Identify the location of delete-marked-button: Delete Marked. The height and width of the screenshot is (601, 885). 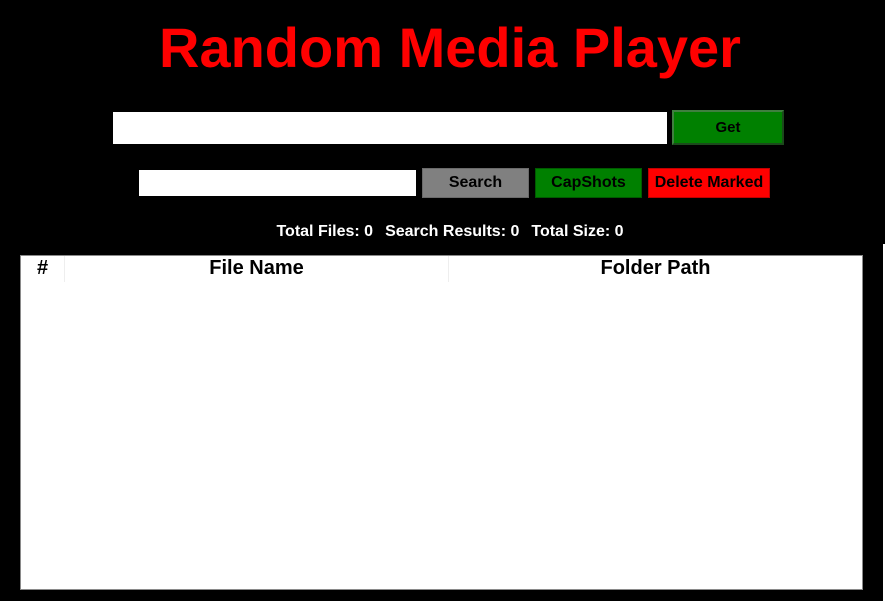
(709, 183).